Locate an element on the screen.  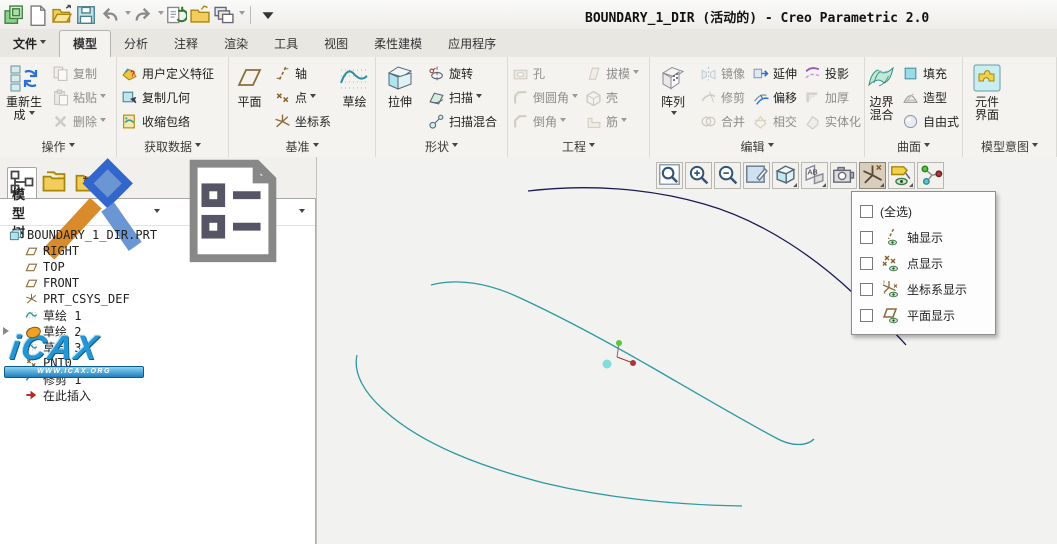
delete-button: 删除 is located at coordinates (78, 121).